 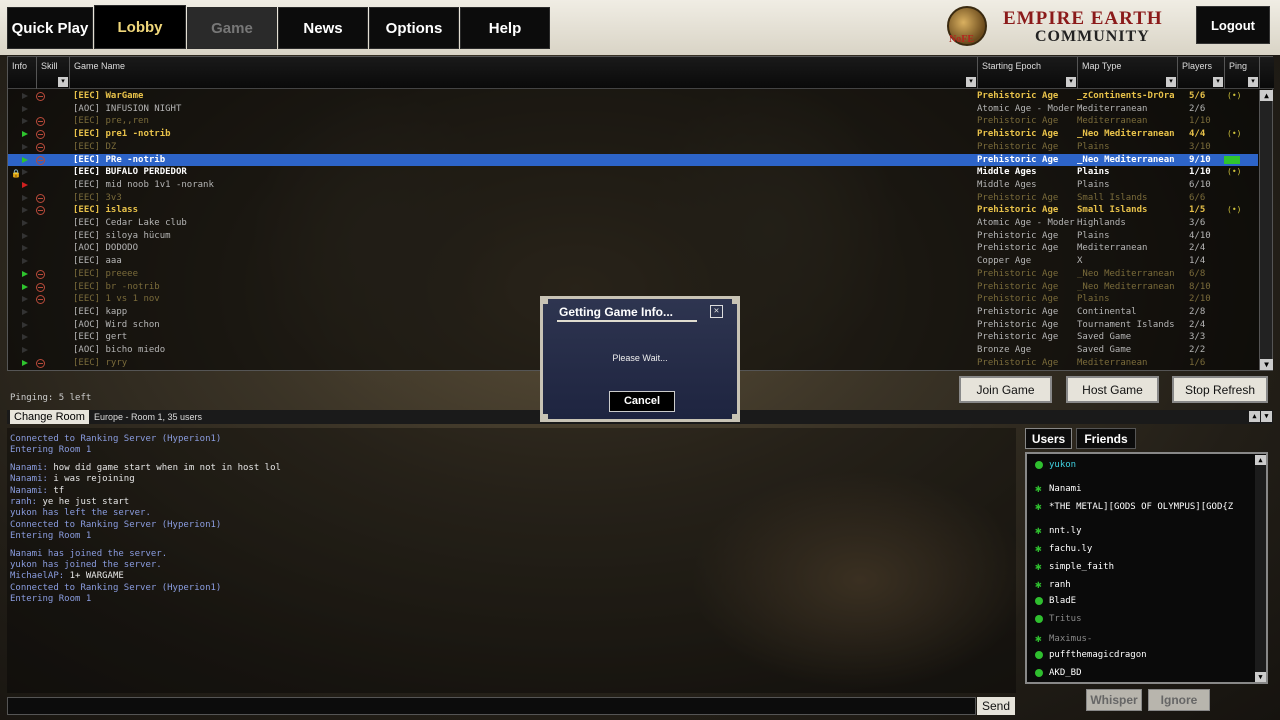 I want to click on user-item: puffthemagicdragon, so click(x=1091, y=655).